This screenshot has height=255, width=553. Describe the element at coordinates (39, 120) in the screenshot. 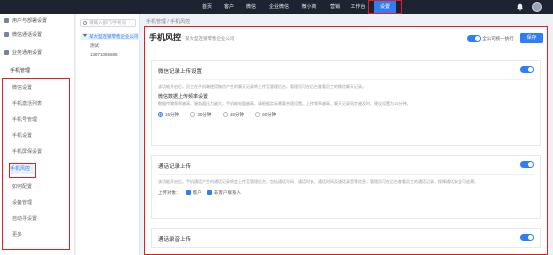

I see `sidebar-item-number-management: 手机号管理` at that location.